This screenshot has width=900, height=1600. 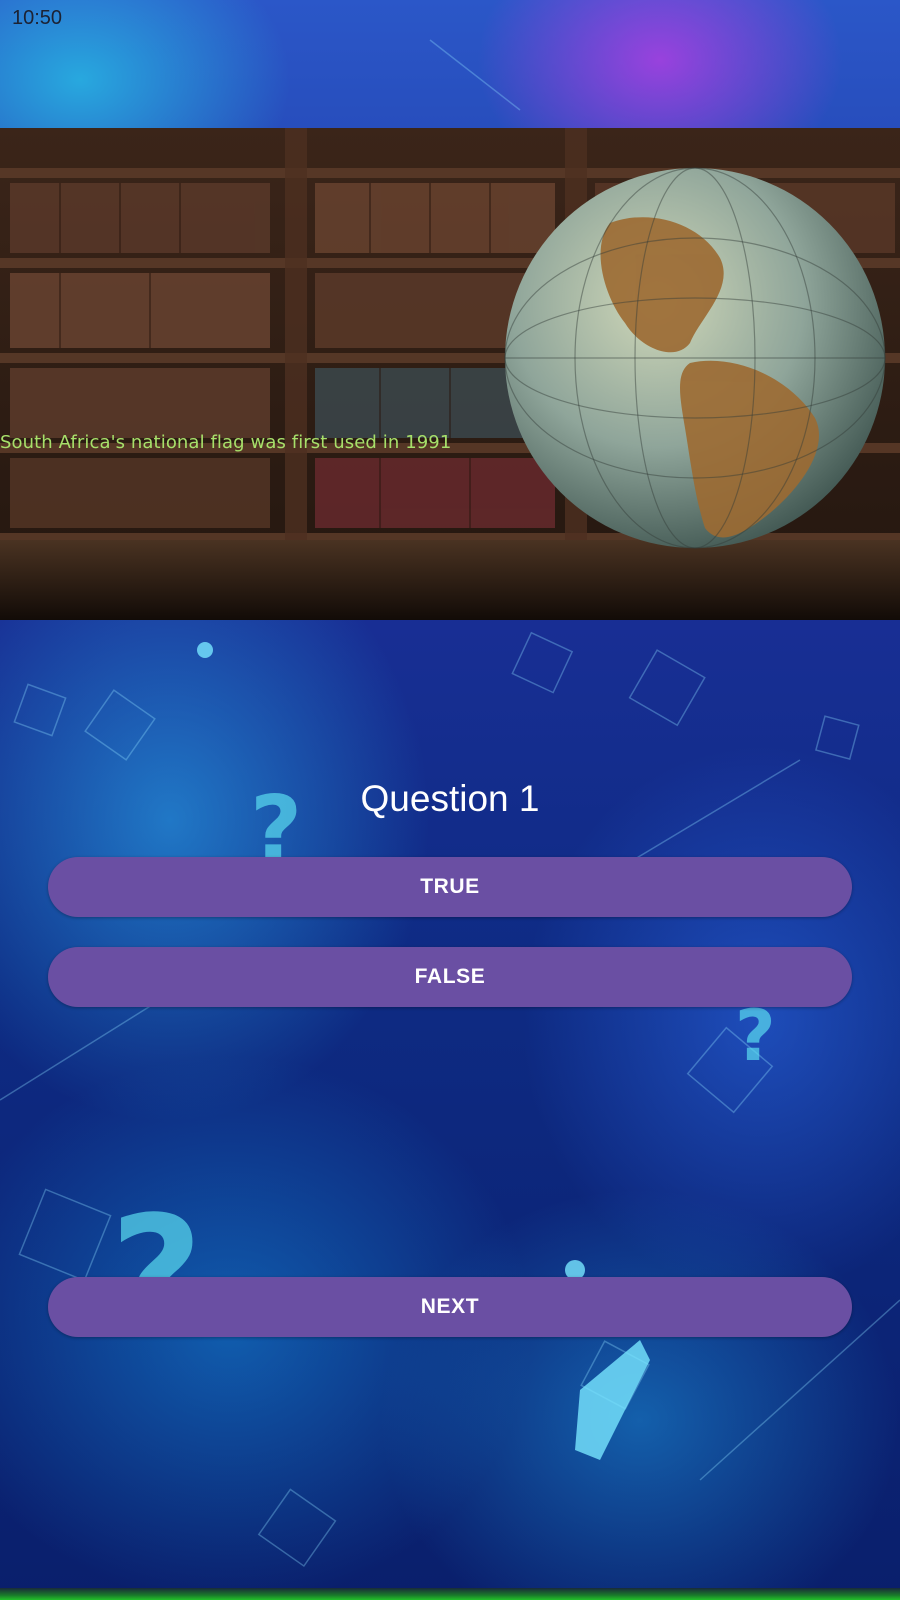 What do you see at coordinates (450, 1307) in the screenshot?
I see `next-button: NEXT` at bounding box center [450, 1307].